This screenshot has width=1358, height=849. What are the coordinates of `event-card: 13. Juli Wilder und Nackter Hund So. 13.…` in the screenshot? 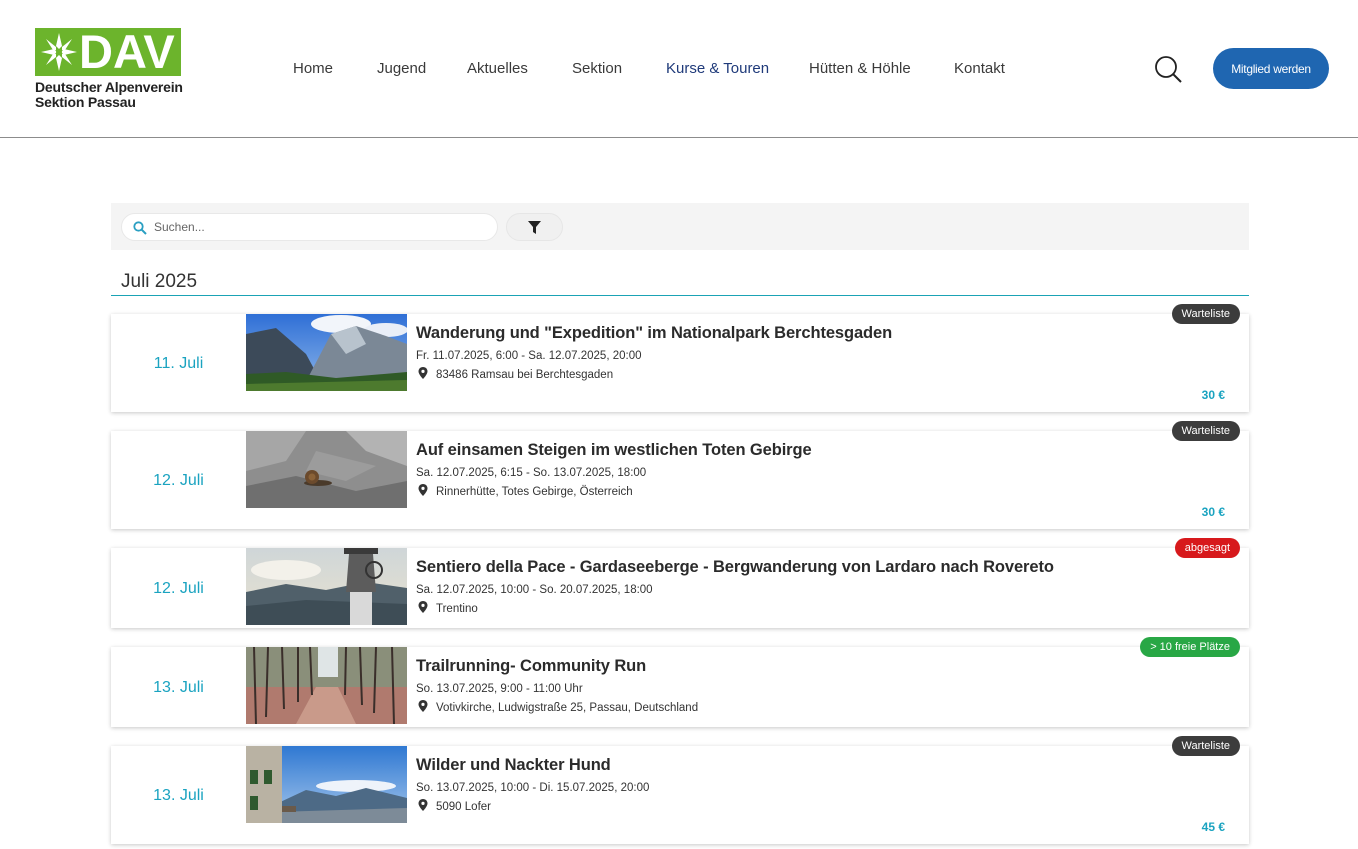 It's located at (680, 790).